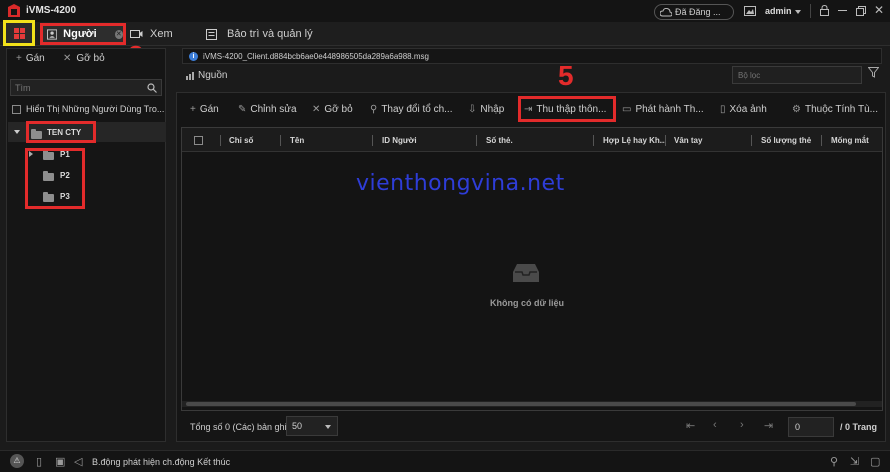 The image size is (890, 472). I want to click on delete-photo-button: ▯ Xóa ảnh, so click(743, 109).